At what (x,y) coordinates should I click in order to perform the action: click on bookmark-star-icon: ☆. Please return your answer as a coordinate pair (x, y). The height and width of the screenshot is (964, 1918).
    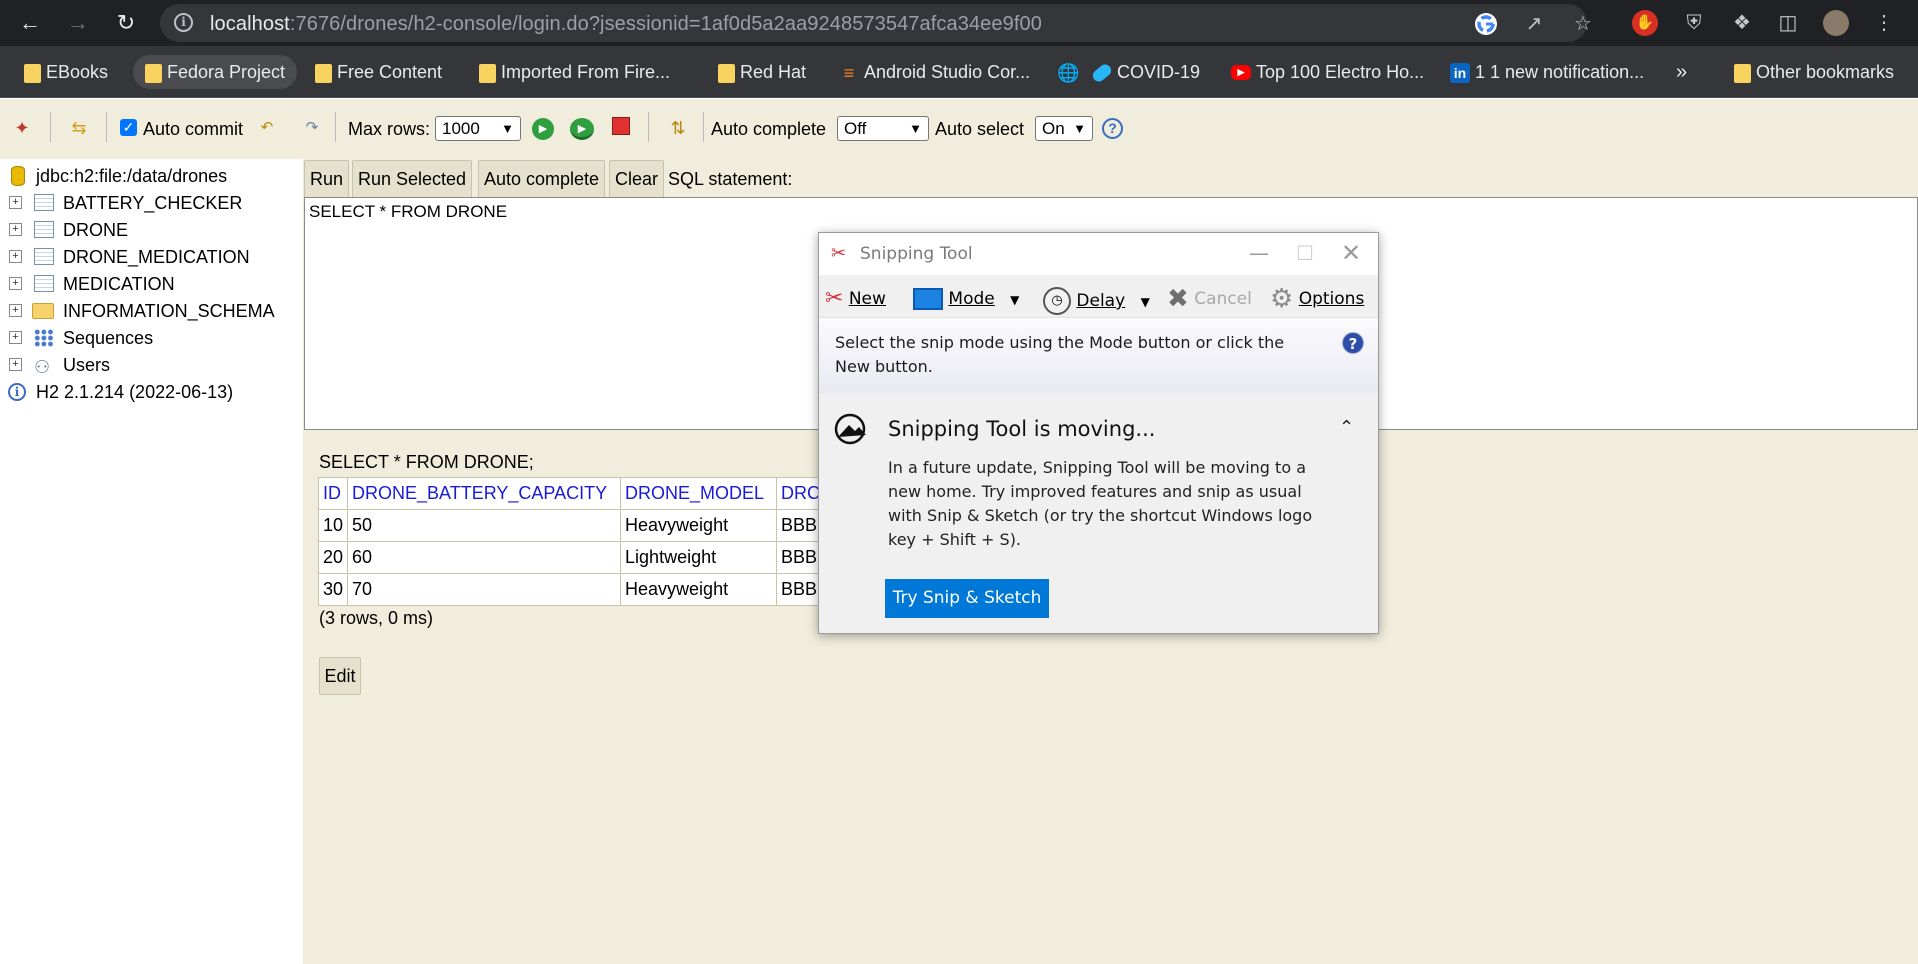
    Looking at the image, I should click on (1583, 24).